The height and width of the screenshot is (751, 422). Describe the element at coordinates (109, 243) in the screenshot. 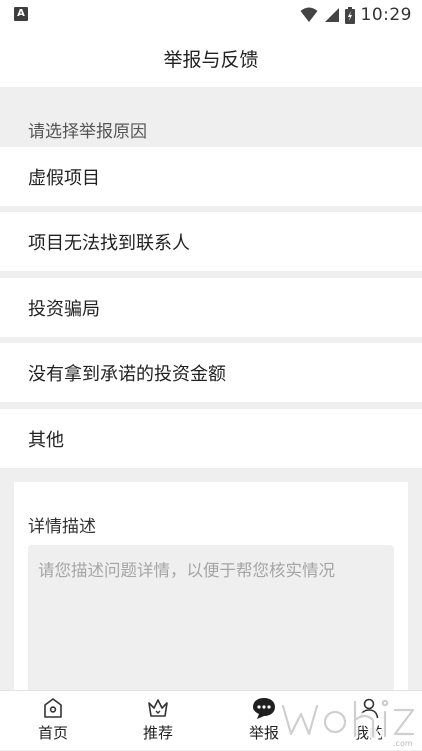

I see `reason-label: 项目无法找到联系人` at that location.